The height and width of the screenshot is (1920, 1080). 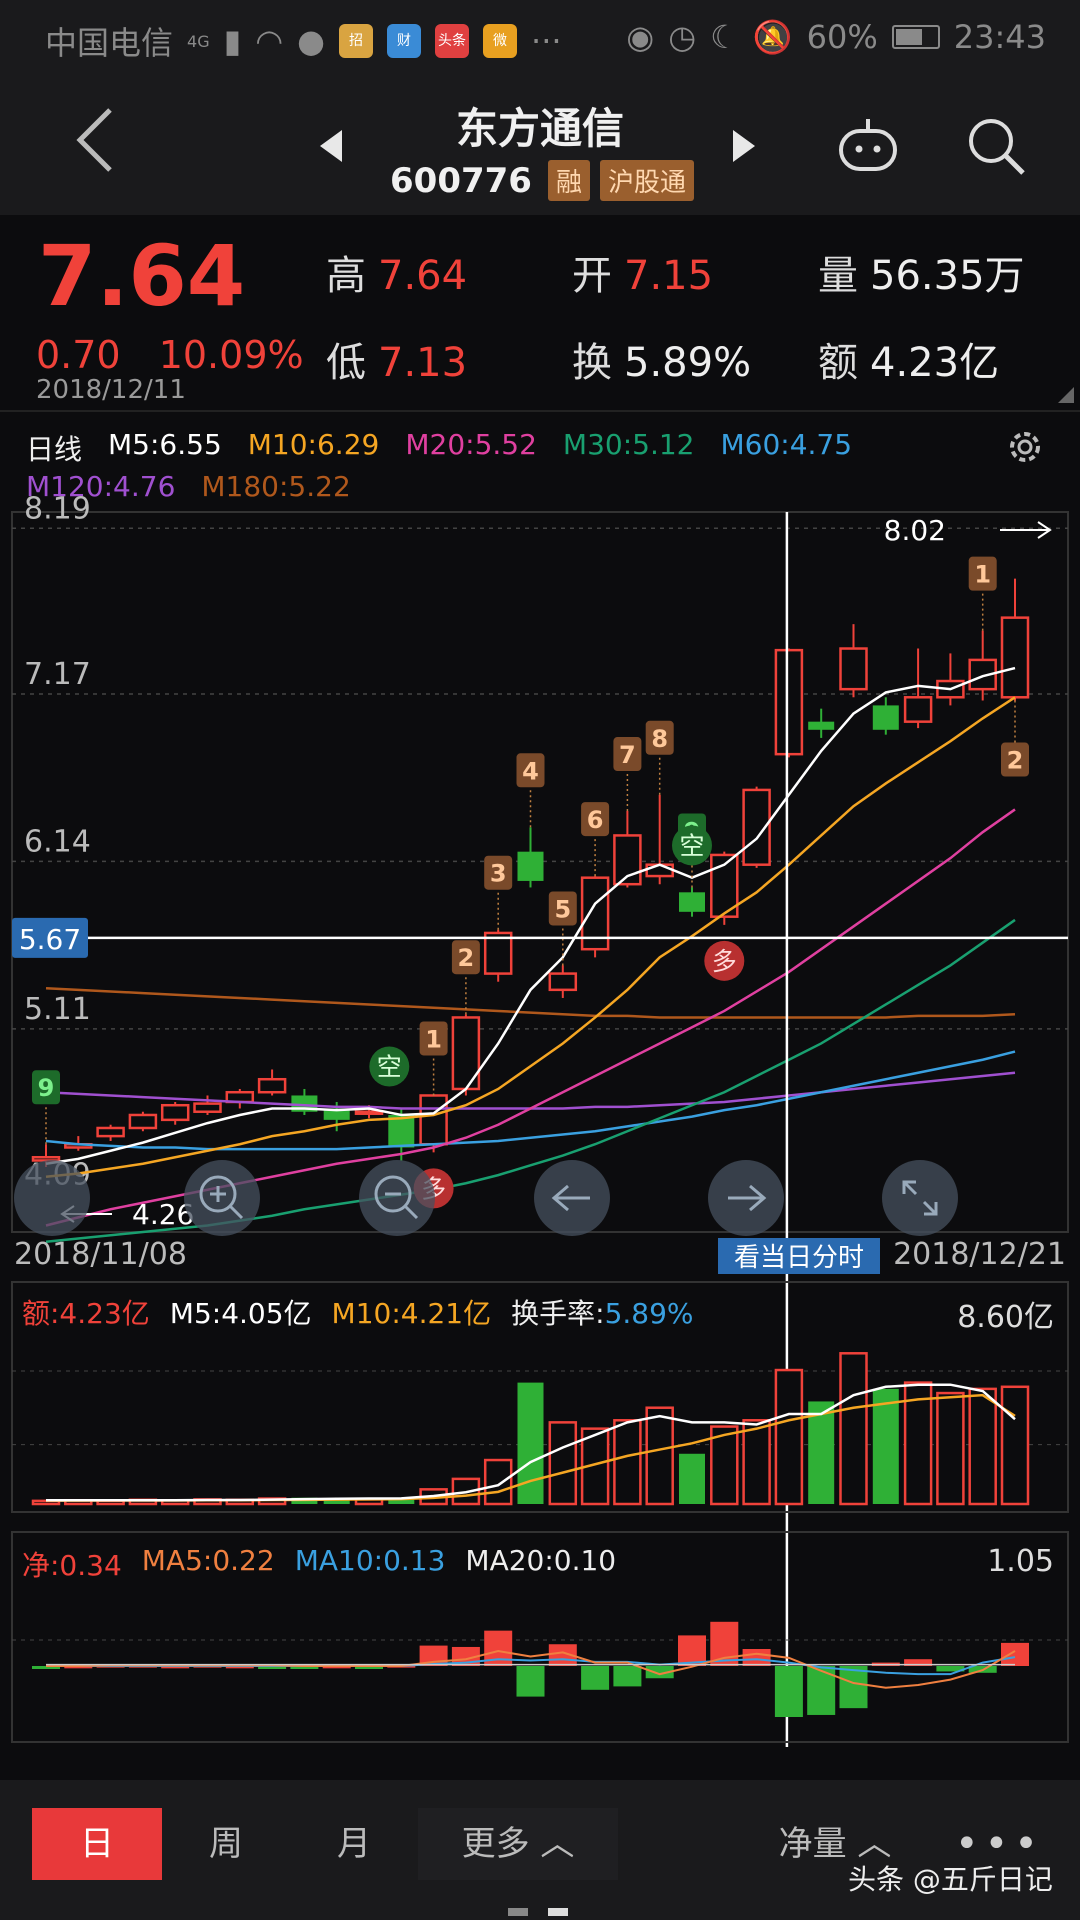 What do you see at coordinates (518, 1844) in the screenshot?
I see `tab-more: 更多 ︿` at bounding box center [518, 1844].